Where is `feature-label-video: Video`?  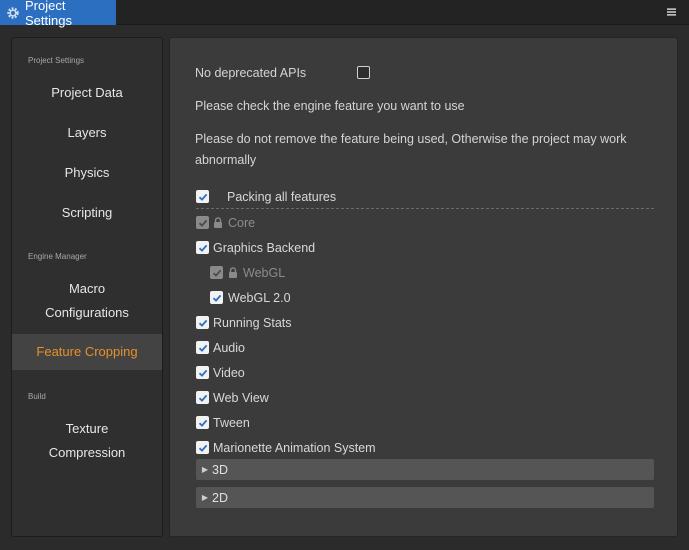 feature-label-video: Video is located at coordinates (229, 373).